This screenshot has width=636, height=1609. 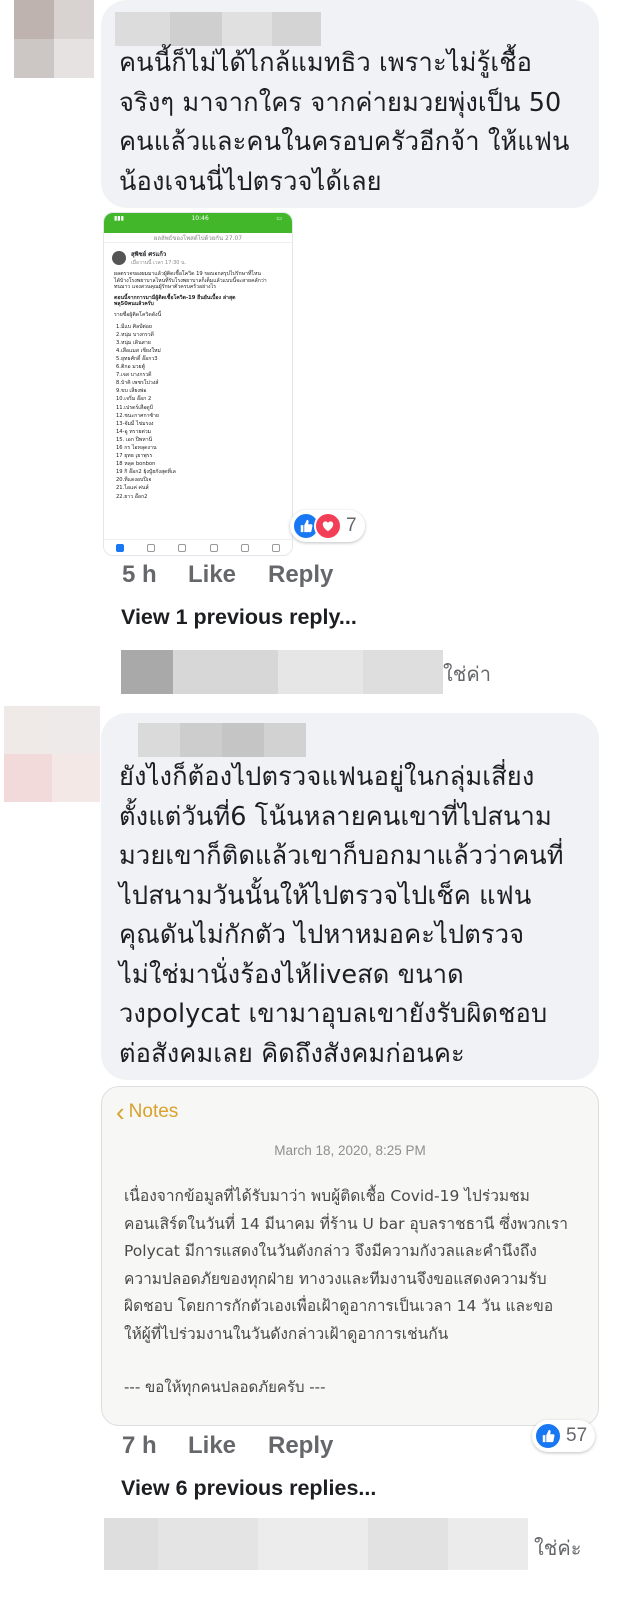 I want to click on reply-preview-text: ใช่ค่ะ, so click(x=558, y=1548).